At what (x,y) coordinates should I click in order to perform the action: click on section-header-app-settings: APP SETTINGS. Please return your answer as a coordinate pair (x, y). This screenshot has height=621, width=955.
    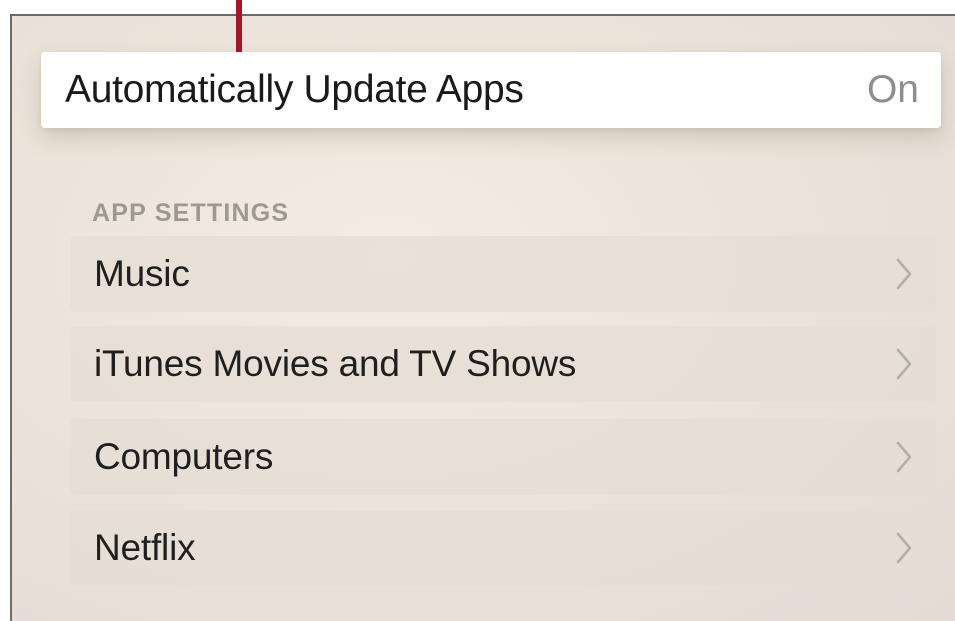
    Looking at the image, I should click on (191, 213).